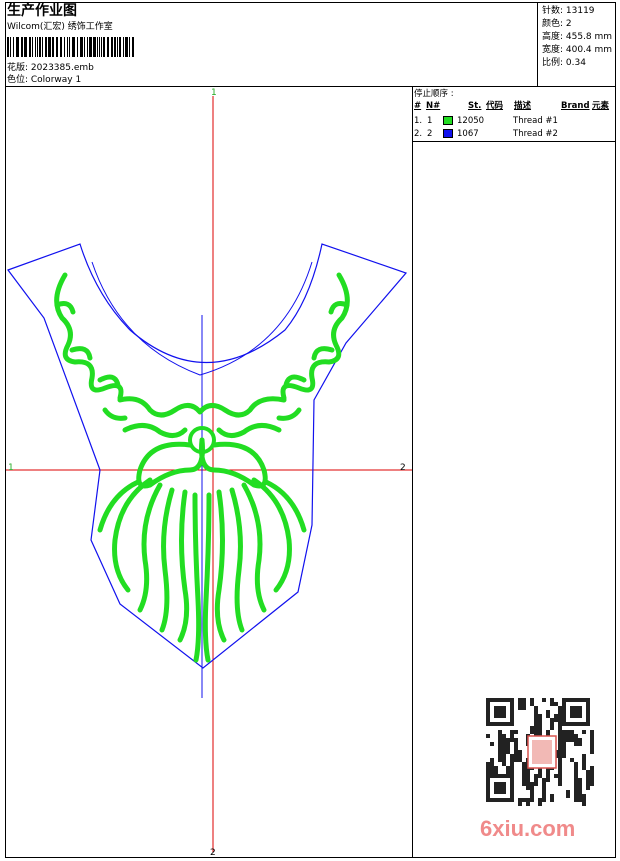  Describe the element at coordinates (500, 712) in the screenshot. I see `qr-finder` at that location.